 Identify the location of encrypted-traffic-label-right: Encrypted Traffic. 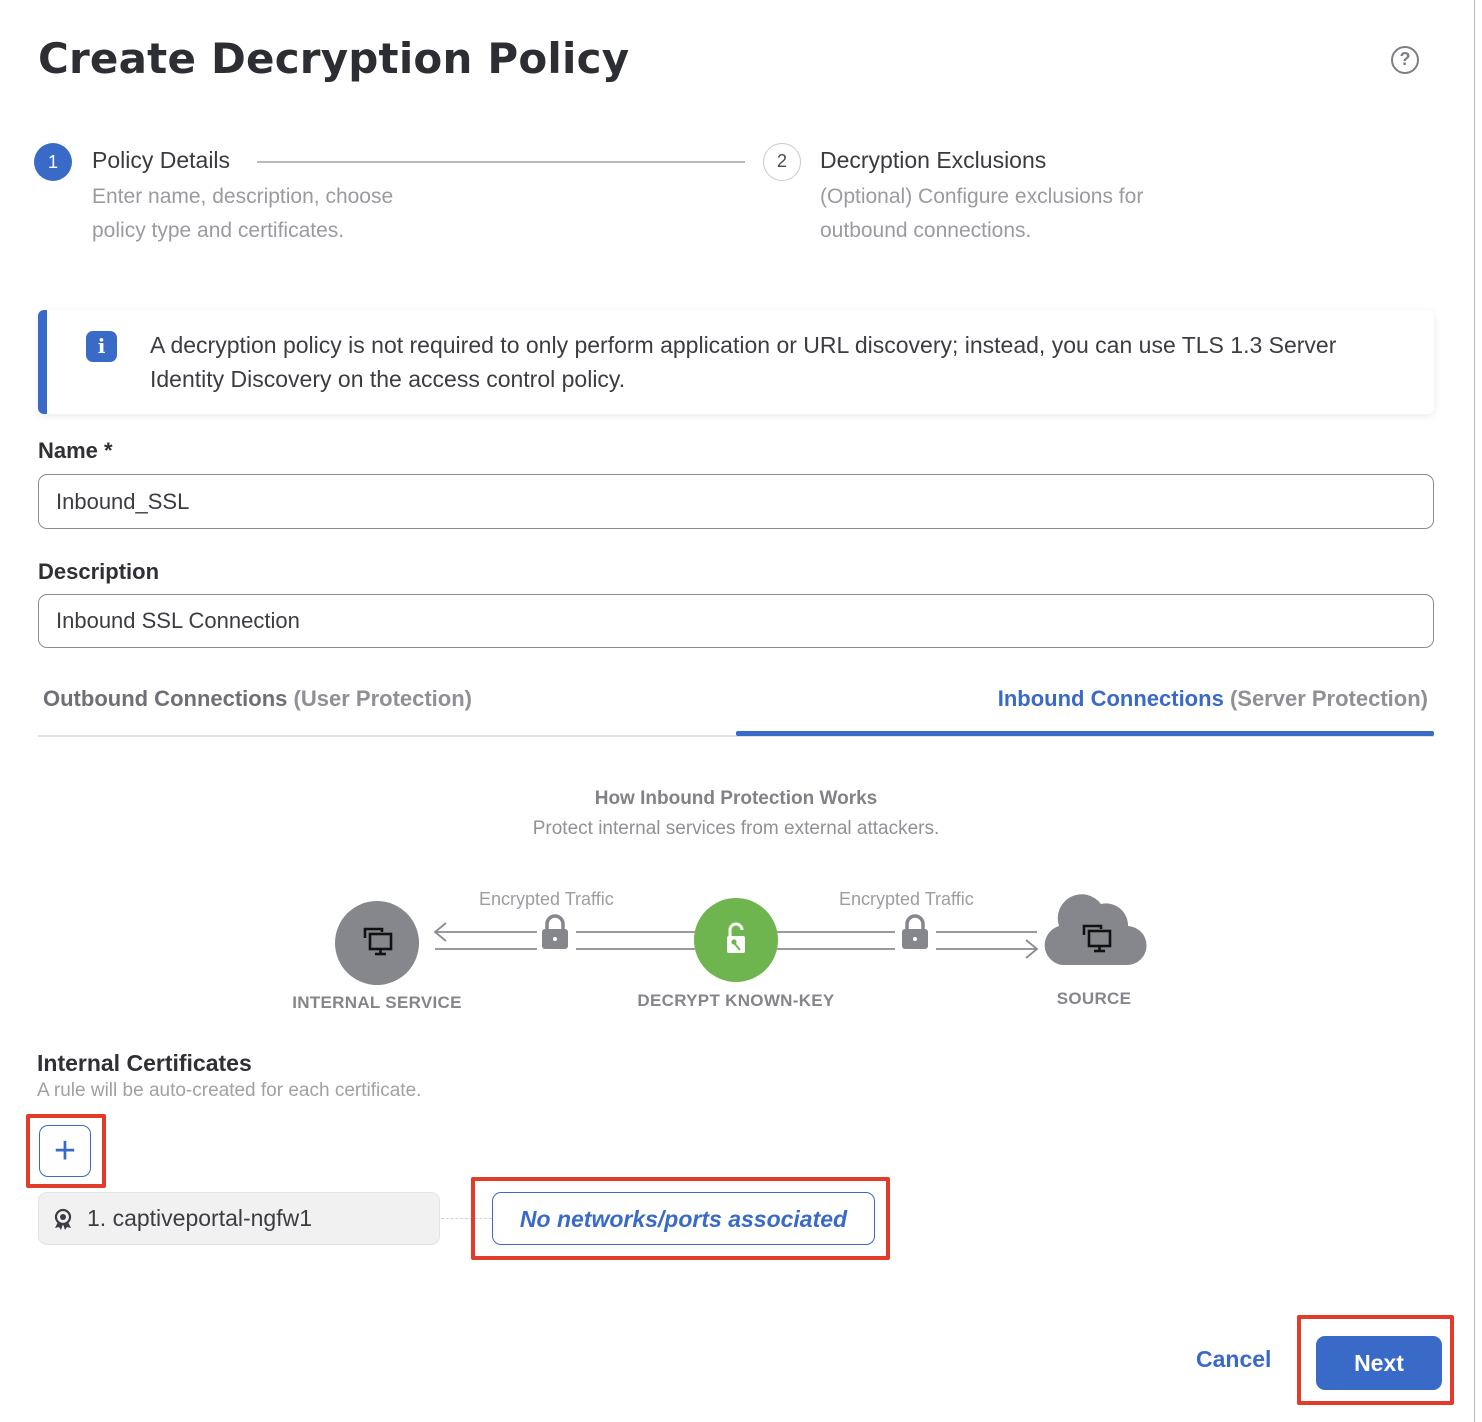
(906, 899).